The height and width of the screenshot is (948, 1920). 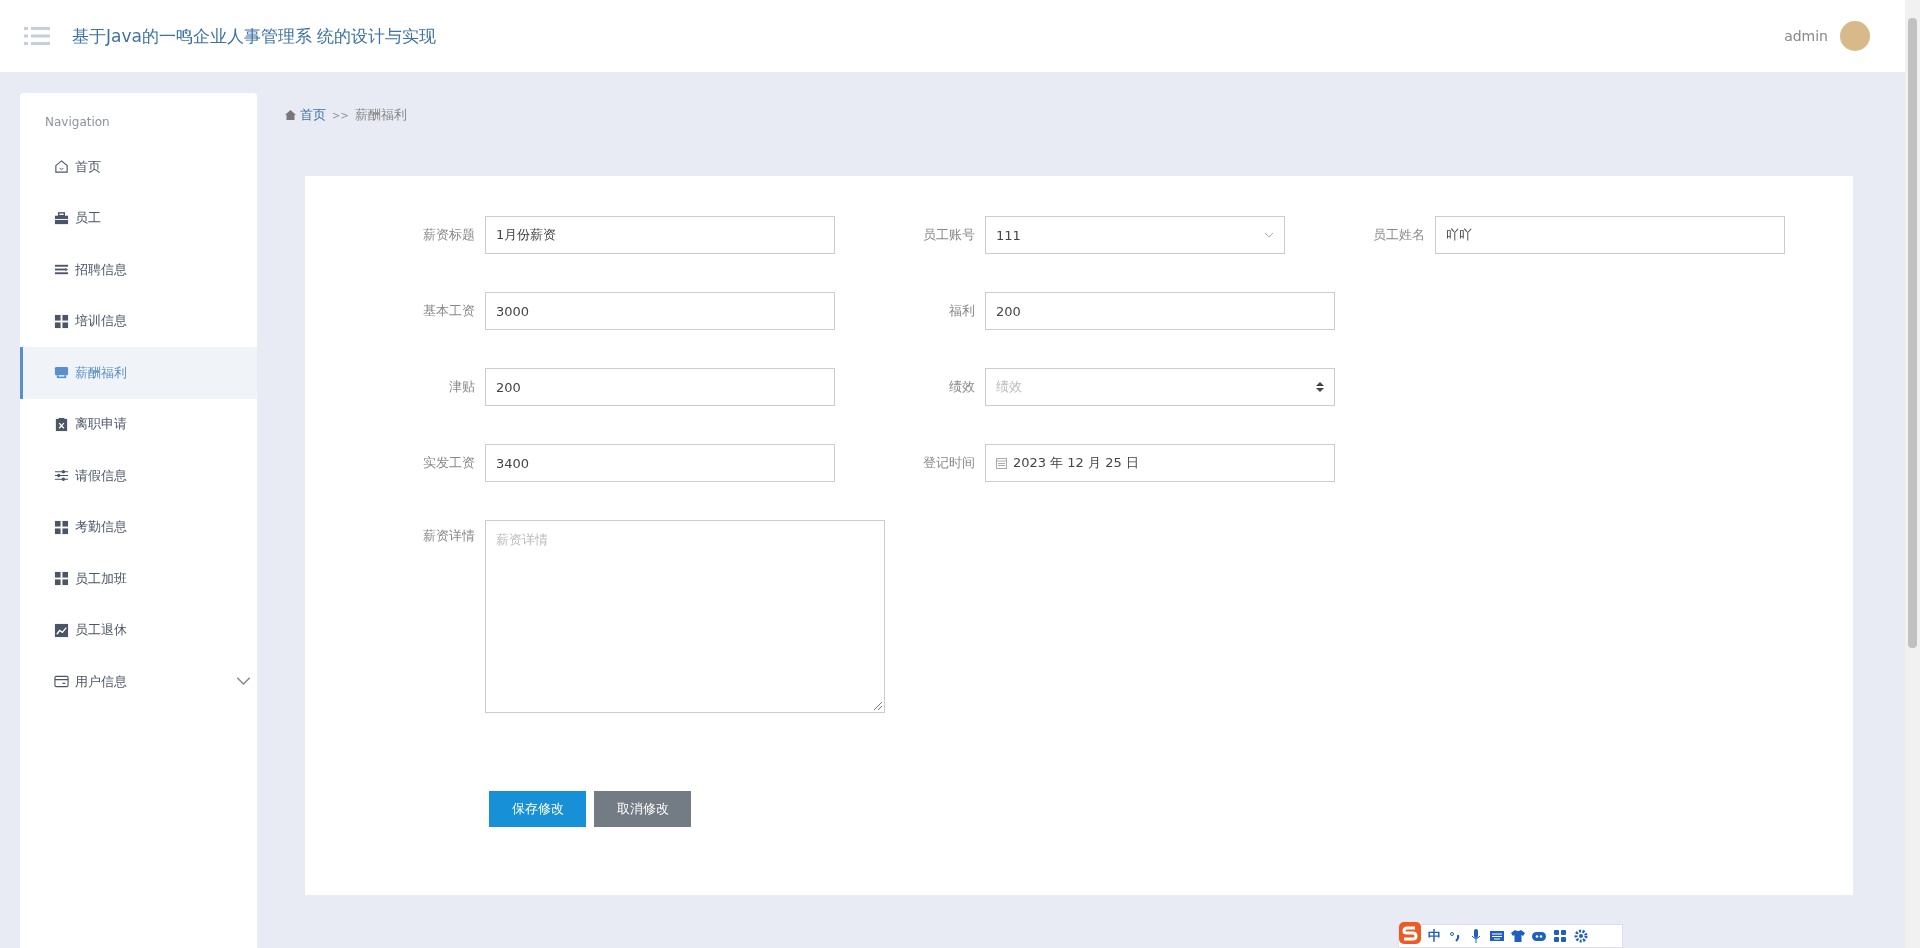 What do you see at coordinates (305, 115) in the screenshot?
I see `breadcrumb-link: 首页` at bounding box center [305, 115].